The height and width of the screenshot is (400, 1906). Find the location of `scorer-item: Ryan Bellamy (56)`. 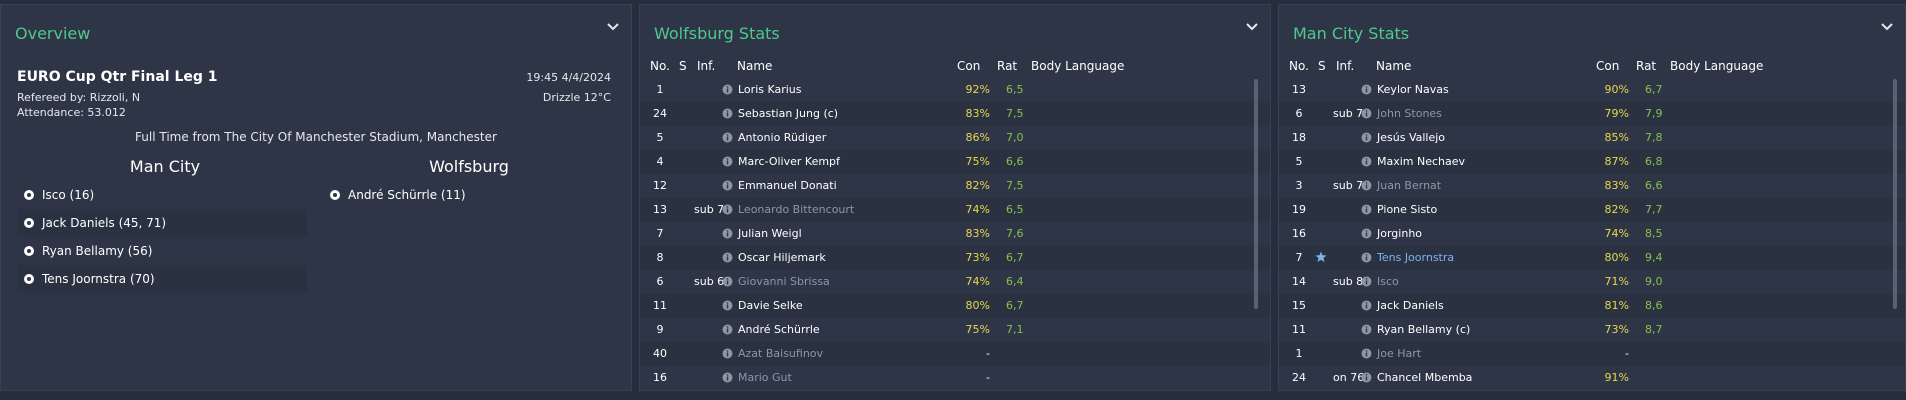

scorer-item: Ryan Bellamy (56) is located at coordinates (162, 251).